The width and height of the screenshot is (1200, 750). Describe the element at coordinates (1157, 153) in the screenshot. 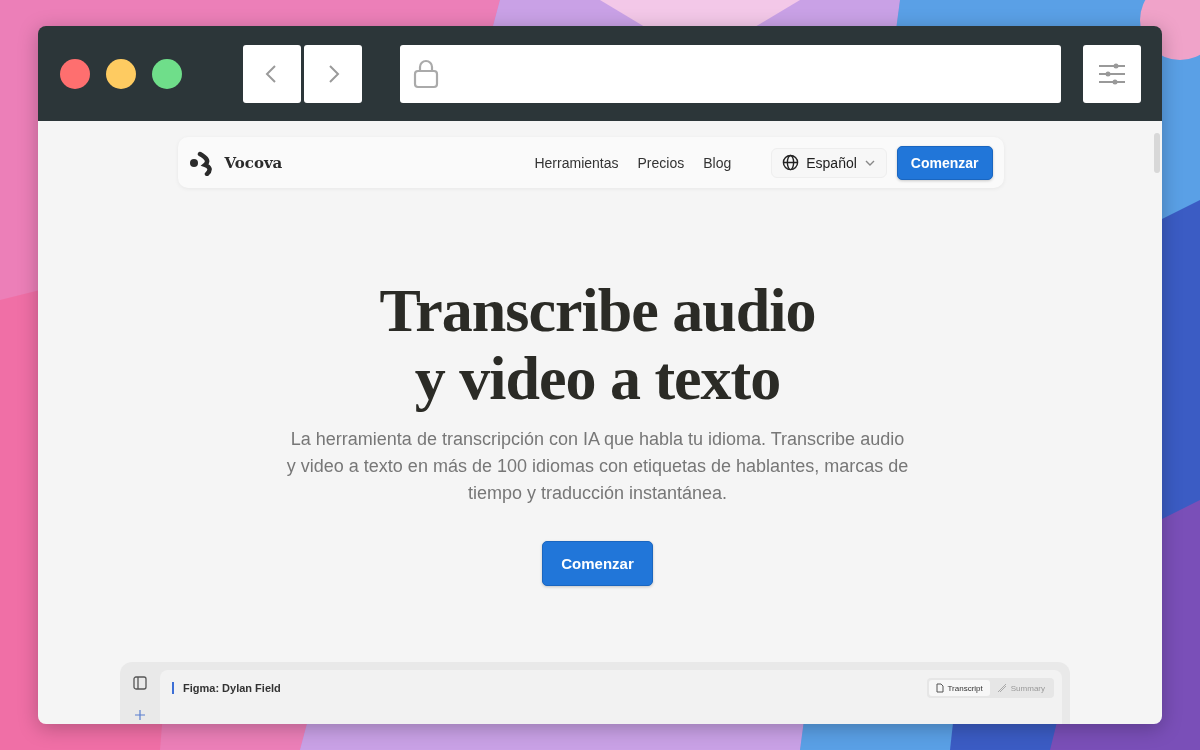

I see `scrollbar` at that location.